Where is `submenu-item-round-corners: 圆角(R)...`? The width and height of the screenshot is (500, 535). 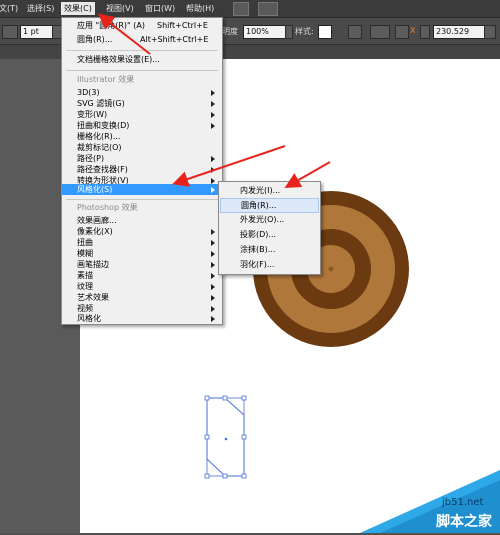
submenu-item-round-corners: 圆角(R)... is located at coordinates (269, 205).